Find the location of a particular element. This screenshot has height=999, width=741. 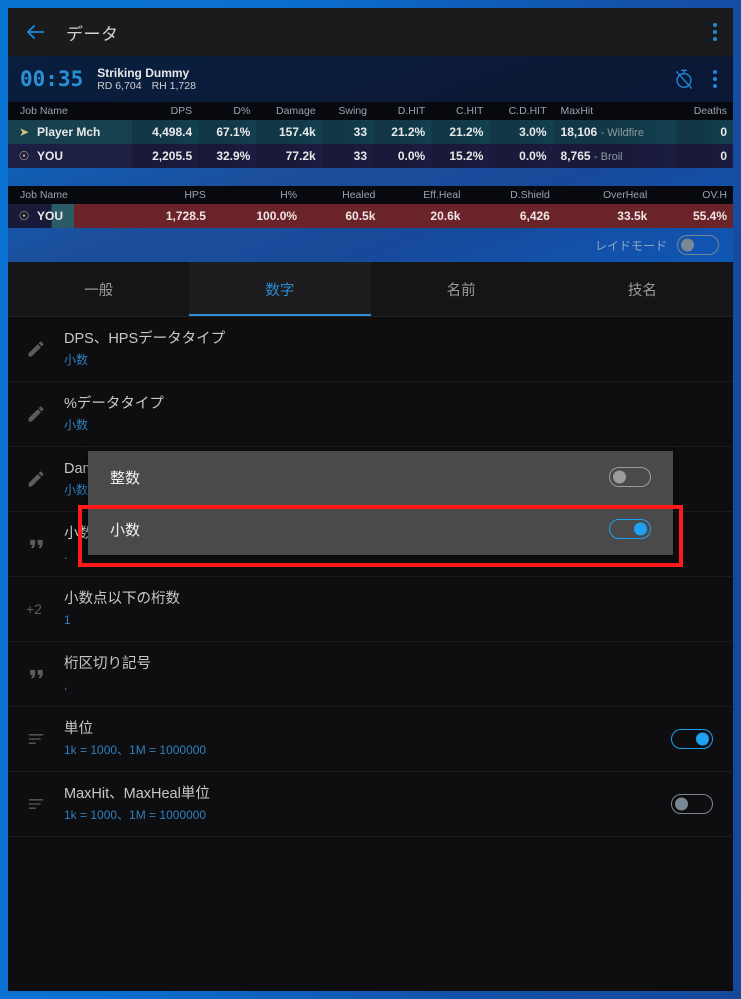

tab-label: 一般 is located at coordinates (99, 290).